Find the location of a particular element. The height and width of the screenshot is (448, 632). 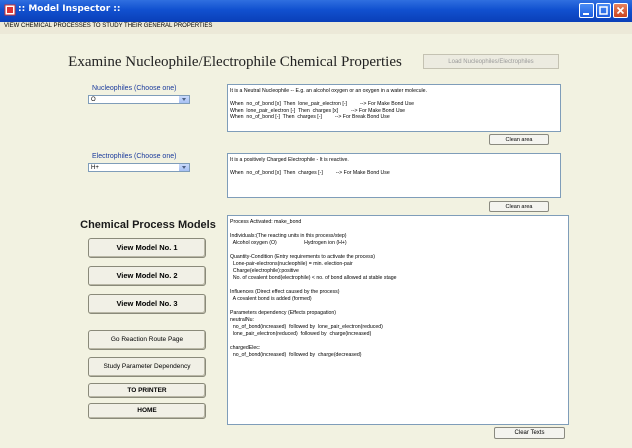

minimize-button is located at coordinates (586, 10).